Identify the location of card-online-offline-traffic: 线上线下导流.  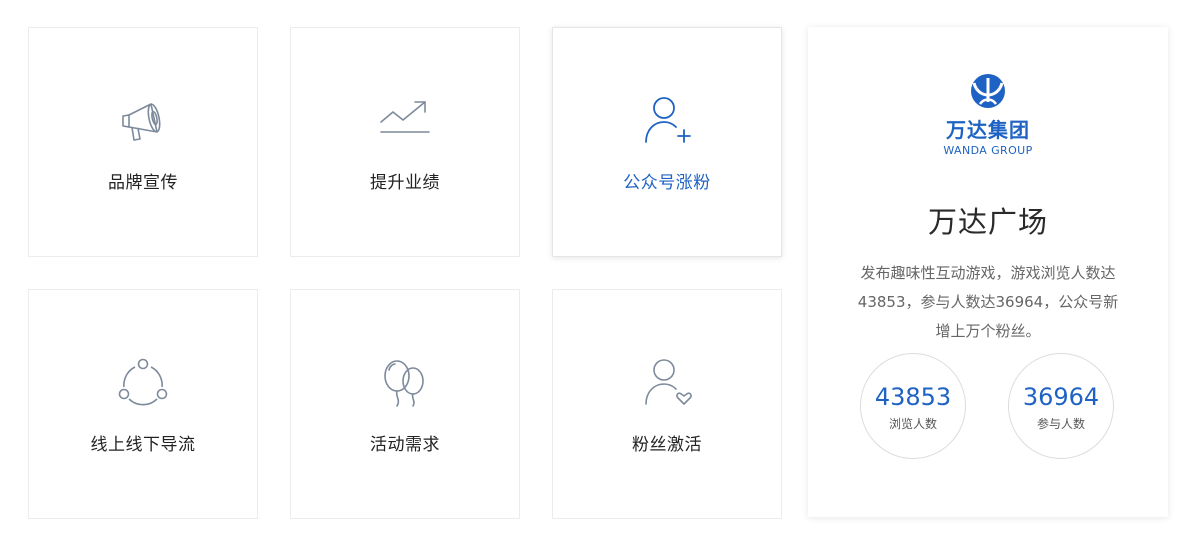
(143, 404).